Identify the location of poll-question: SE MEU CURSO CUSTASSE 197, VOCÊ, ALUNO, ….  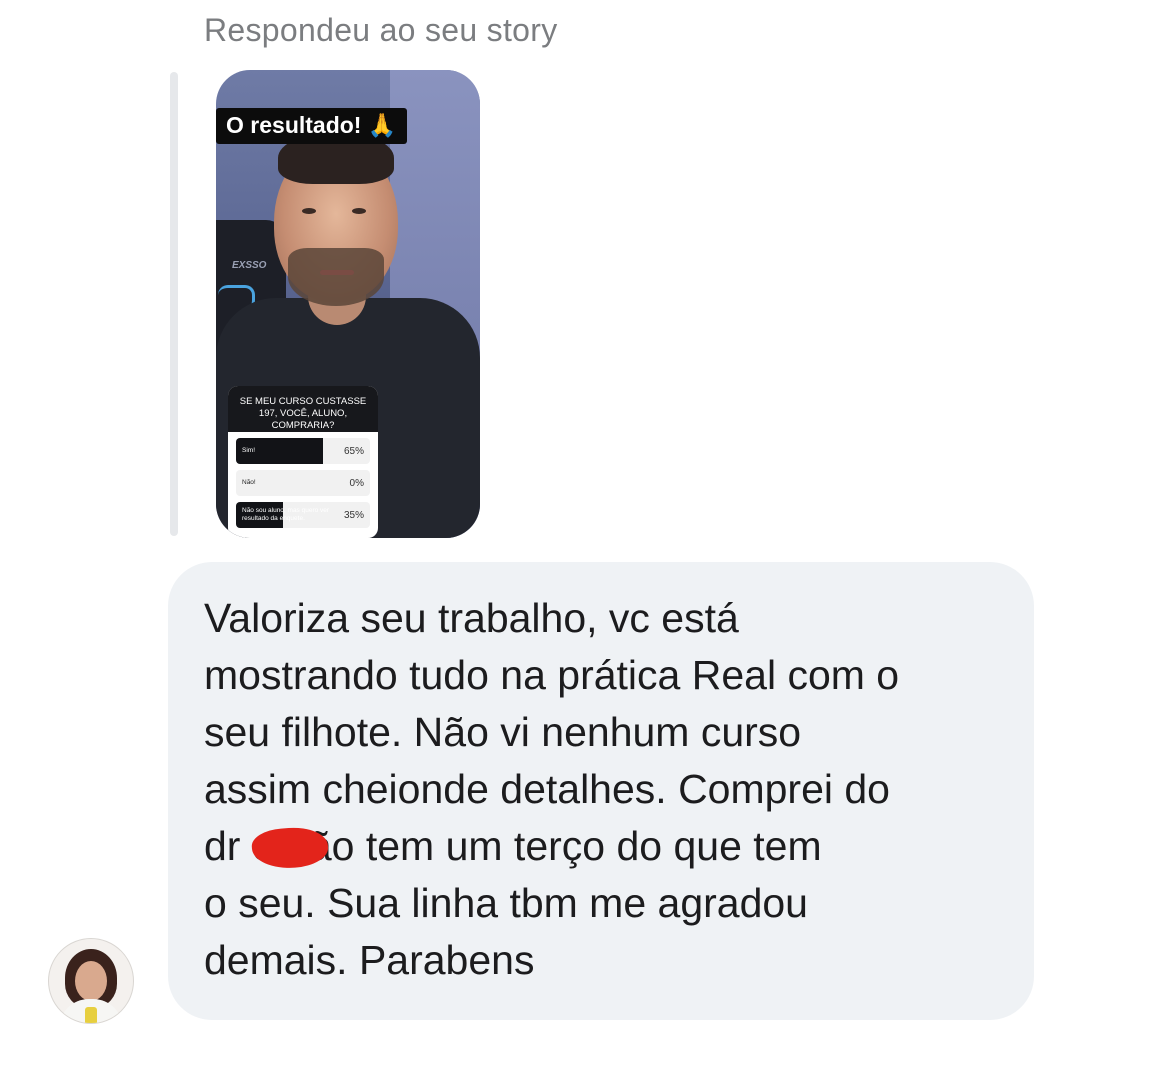
(303, 409).